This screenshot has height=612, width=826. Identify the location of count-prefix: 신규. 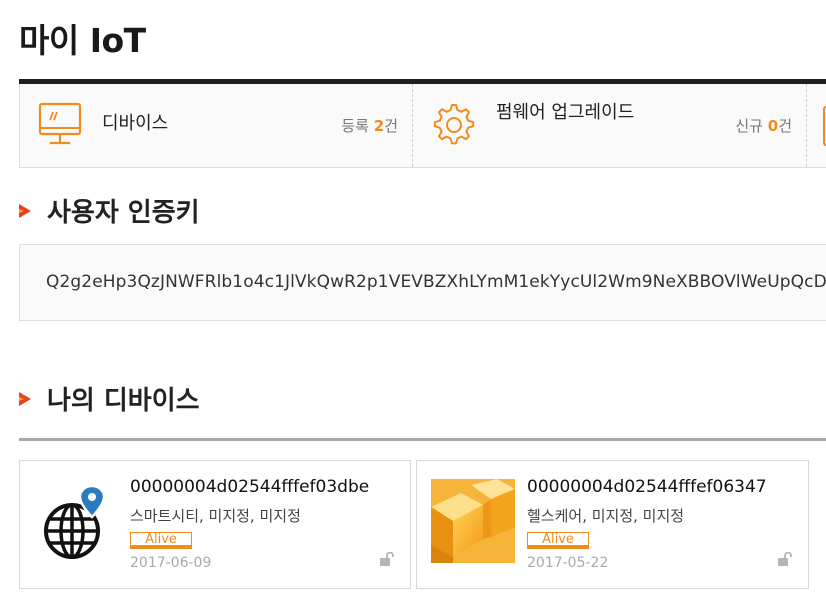
(751, 126).